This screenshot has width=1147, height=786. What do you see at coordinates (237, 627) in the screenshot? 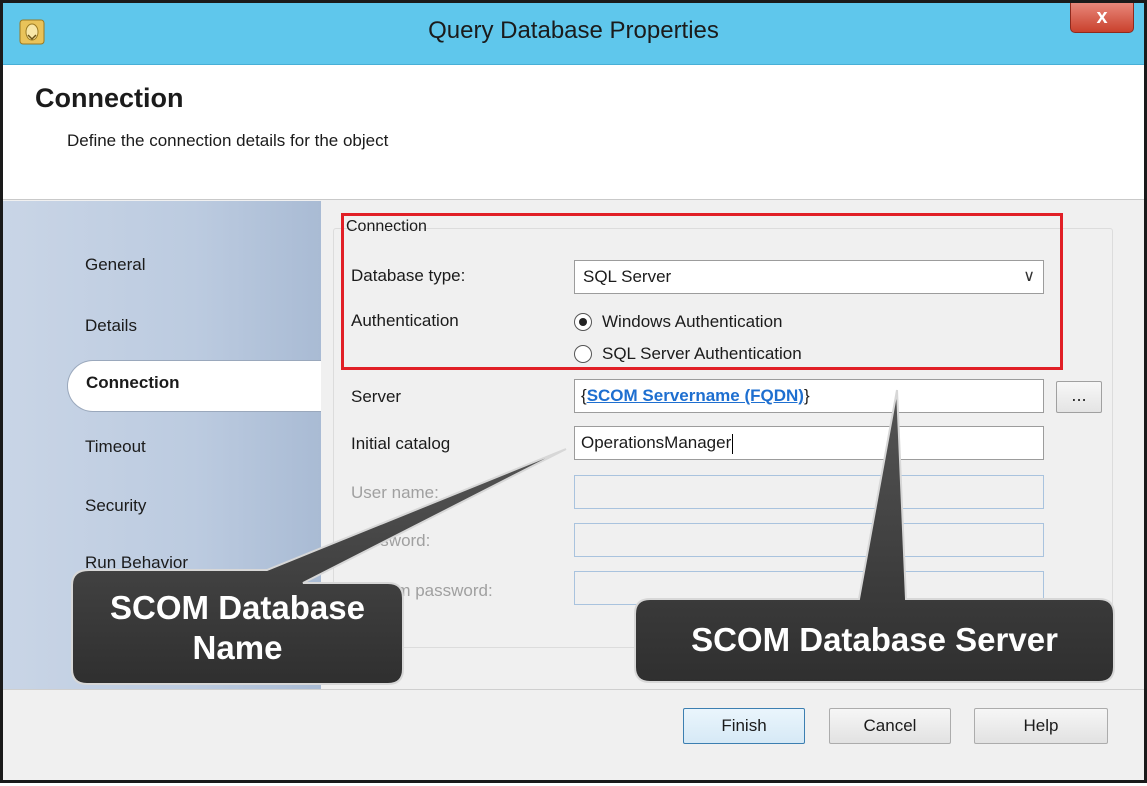
I see `callout-database-name: SCOM Database Name` at bounding box center [237, 627].